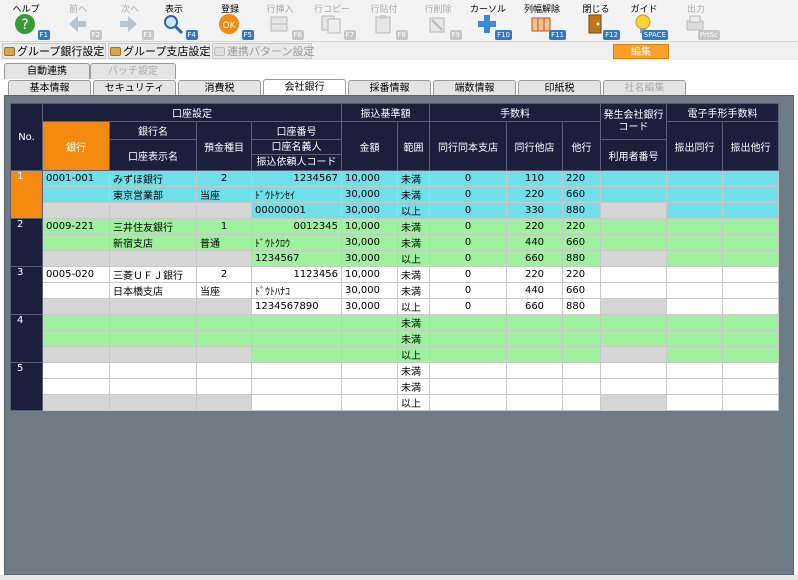 The height and width of the screenshot is (580, 798). Describe the element at coordinates (174, 21) in the screenshot. I see `toolbar-button-4: 表示 F4` at that location.